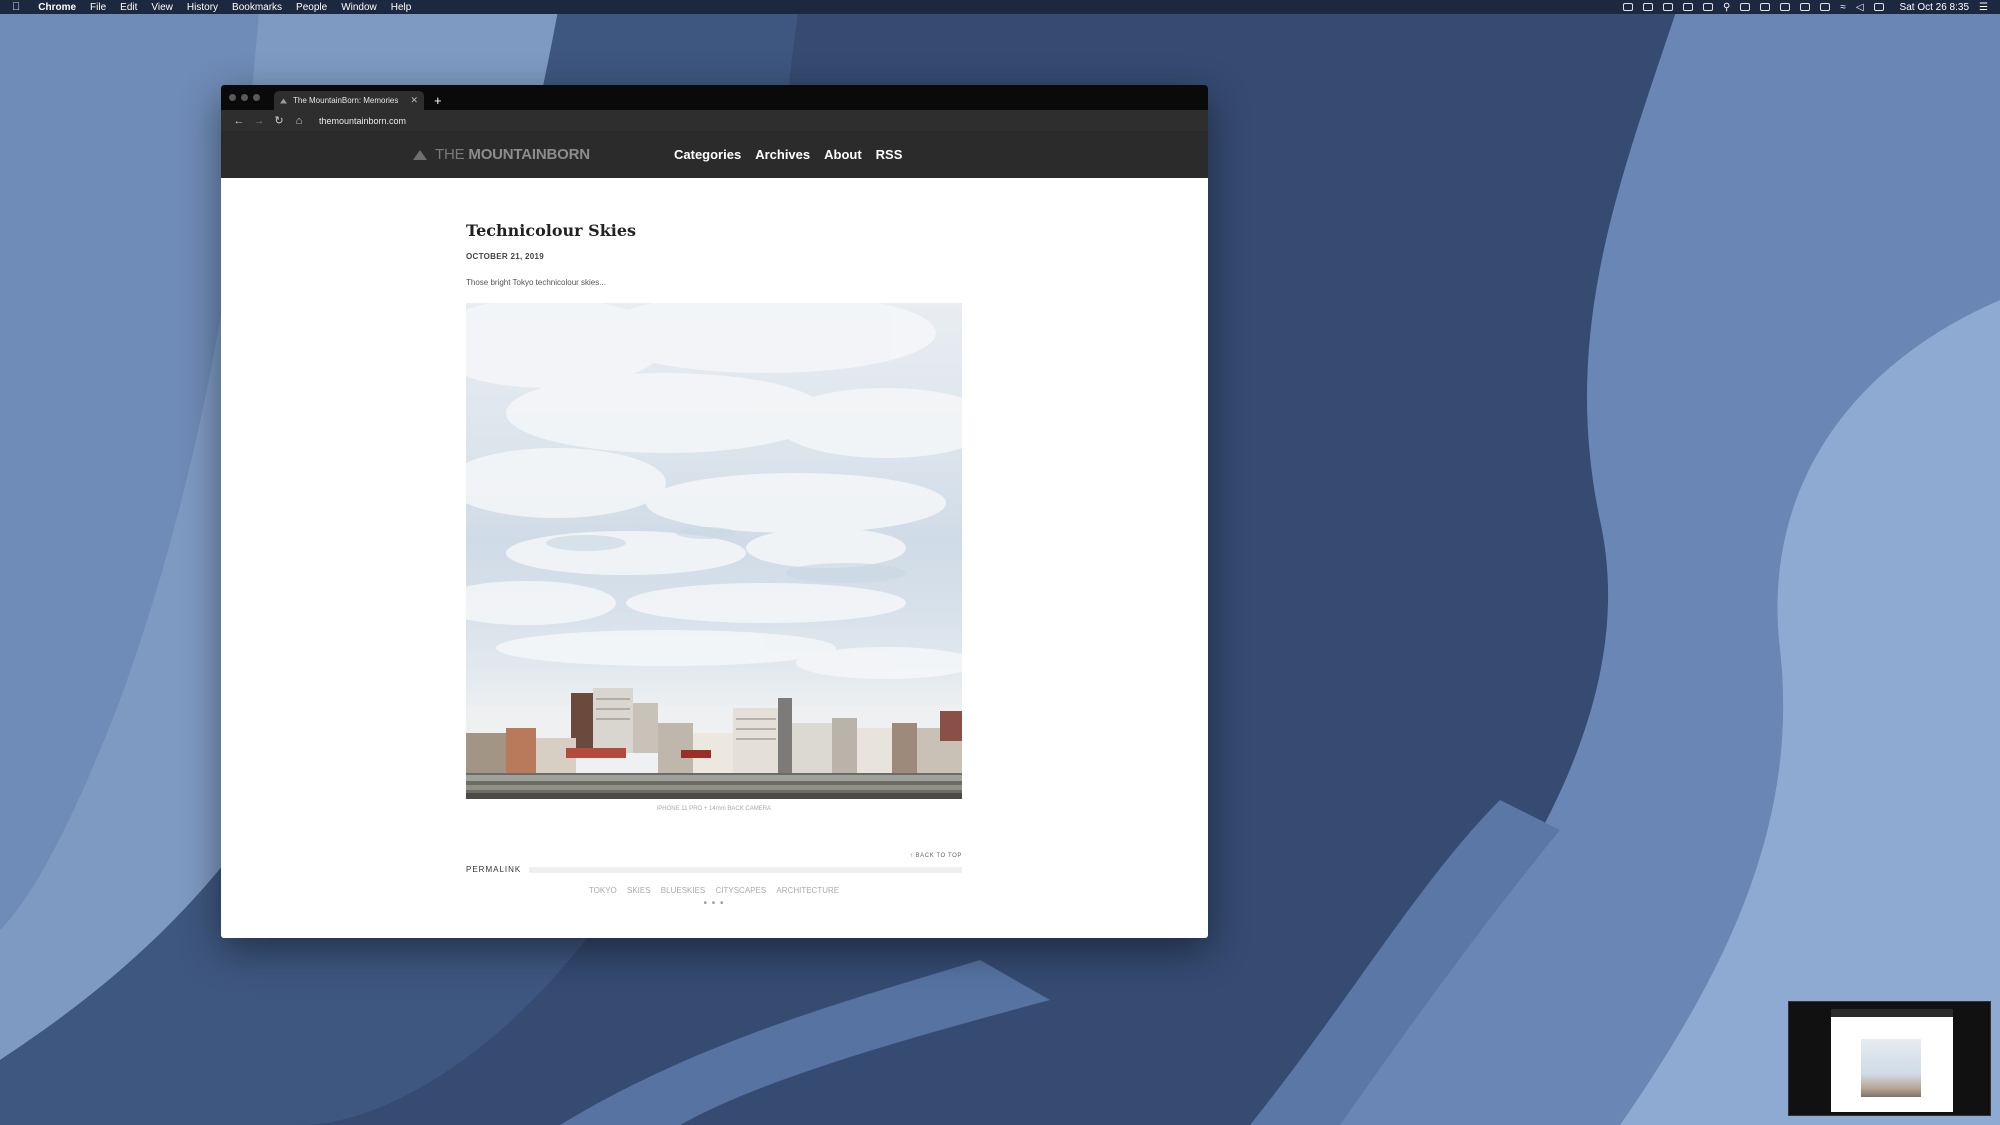 The height and width of the screenshot is (1125, 2000). I want to click on home-icon: ⌂, so click(299, 121).